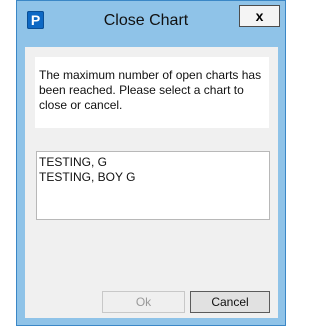 This screenshot has width=320, height=332. I want to click on dialog-title: Close Chart, so click(146, 20).